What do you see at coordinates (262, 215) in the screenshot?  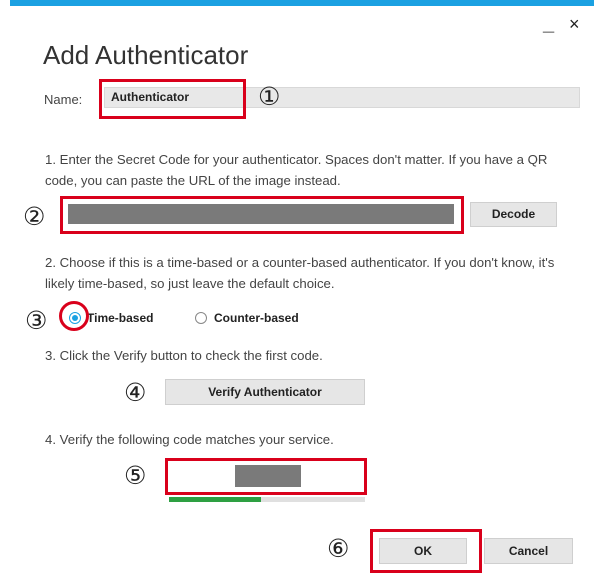 I see `highlight-secret-field` at bounding box center [262, 215].